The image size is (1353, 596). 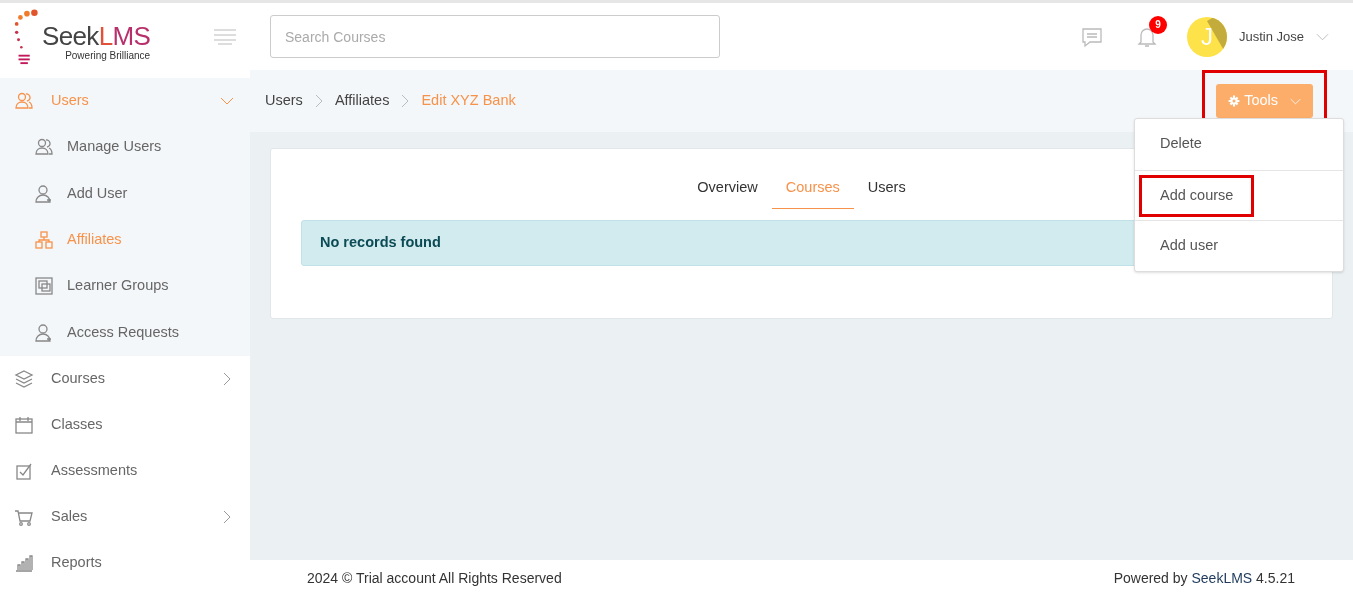 What do you see at coordinates (24, 424) in the screenshot?
I see `calendar-icon` at bounding box center [24, 424].